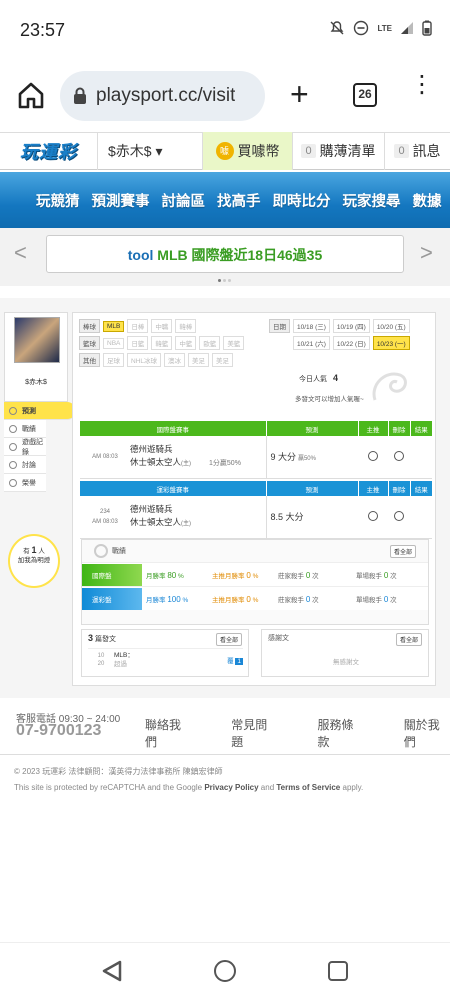  I want to click on msg-count: 0, so click(401, 151).